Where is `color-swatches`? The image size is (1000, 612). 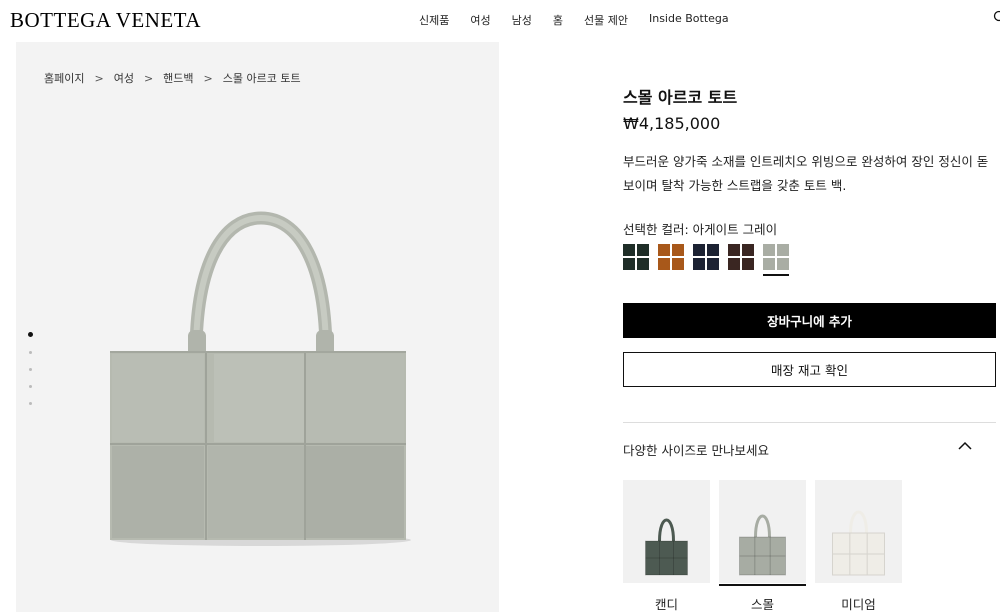 color-swatches is located at coordinates (706, 260).